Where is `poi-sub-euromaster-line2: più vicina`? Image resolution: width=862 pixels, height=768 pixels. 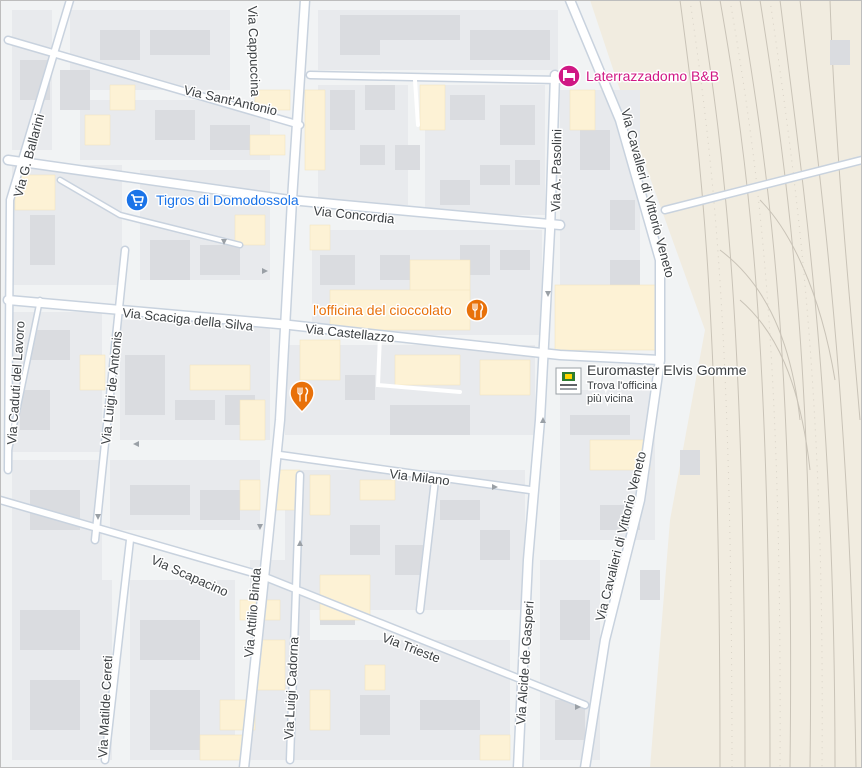 poi-sub-euromaster-line2: più vicina is located at coordinates (610, 399).